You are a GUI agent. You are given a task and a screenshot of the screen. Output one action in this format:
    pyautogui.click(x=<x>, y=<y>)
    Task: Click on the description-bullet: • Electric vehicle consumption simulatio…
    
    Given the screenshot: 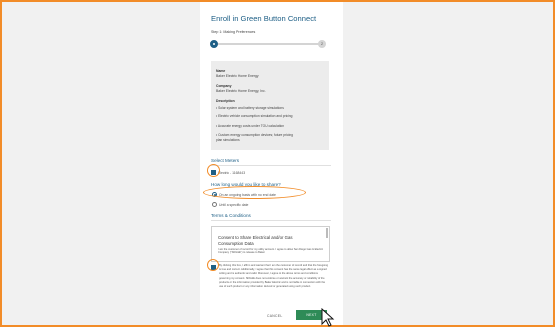 What is the action you would take?
    pyautogui.click(x=254, y=116)
    